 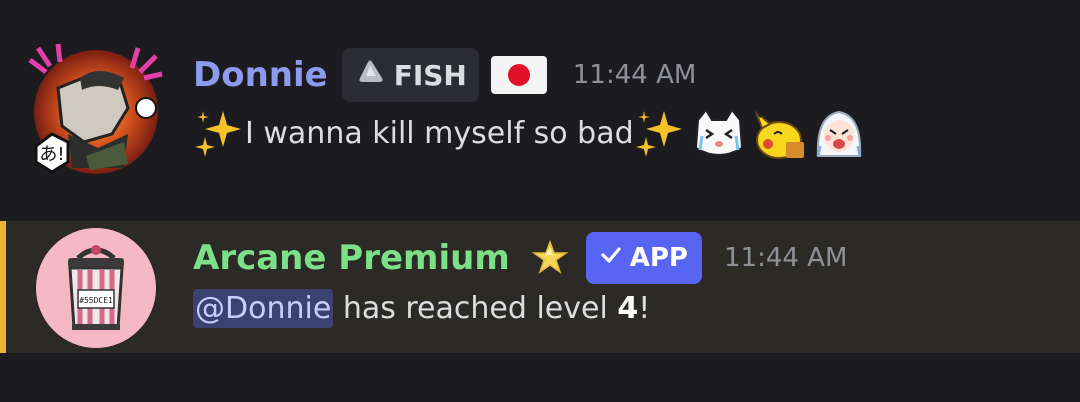 What do you see at coordinates (99, 109) in the screenshot?
I see `avatar: あ!` at bounding box center [99, 109].